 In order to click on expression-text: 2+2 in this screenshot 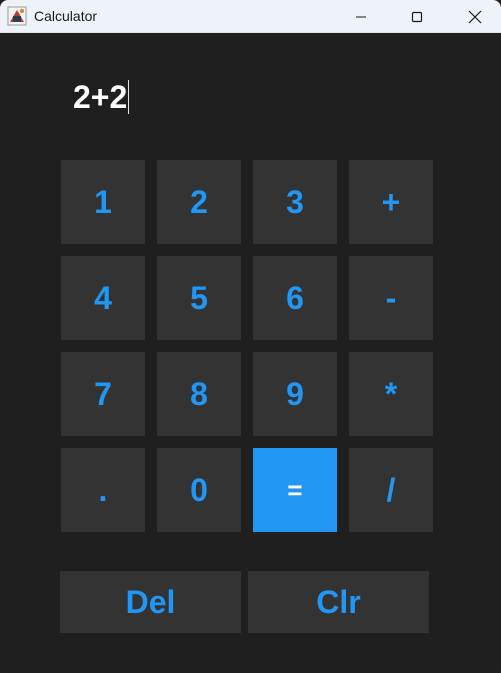, I will do `click(100, 96)`.